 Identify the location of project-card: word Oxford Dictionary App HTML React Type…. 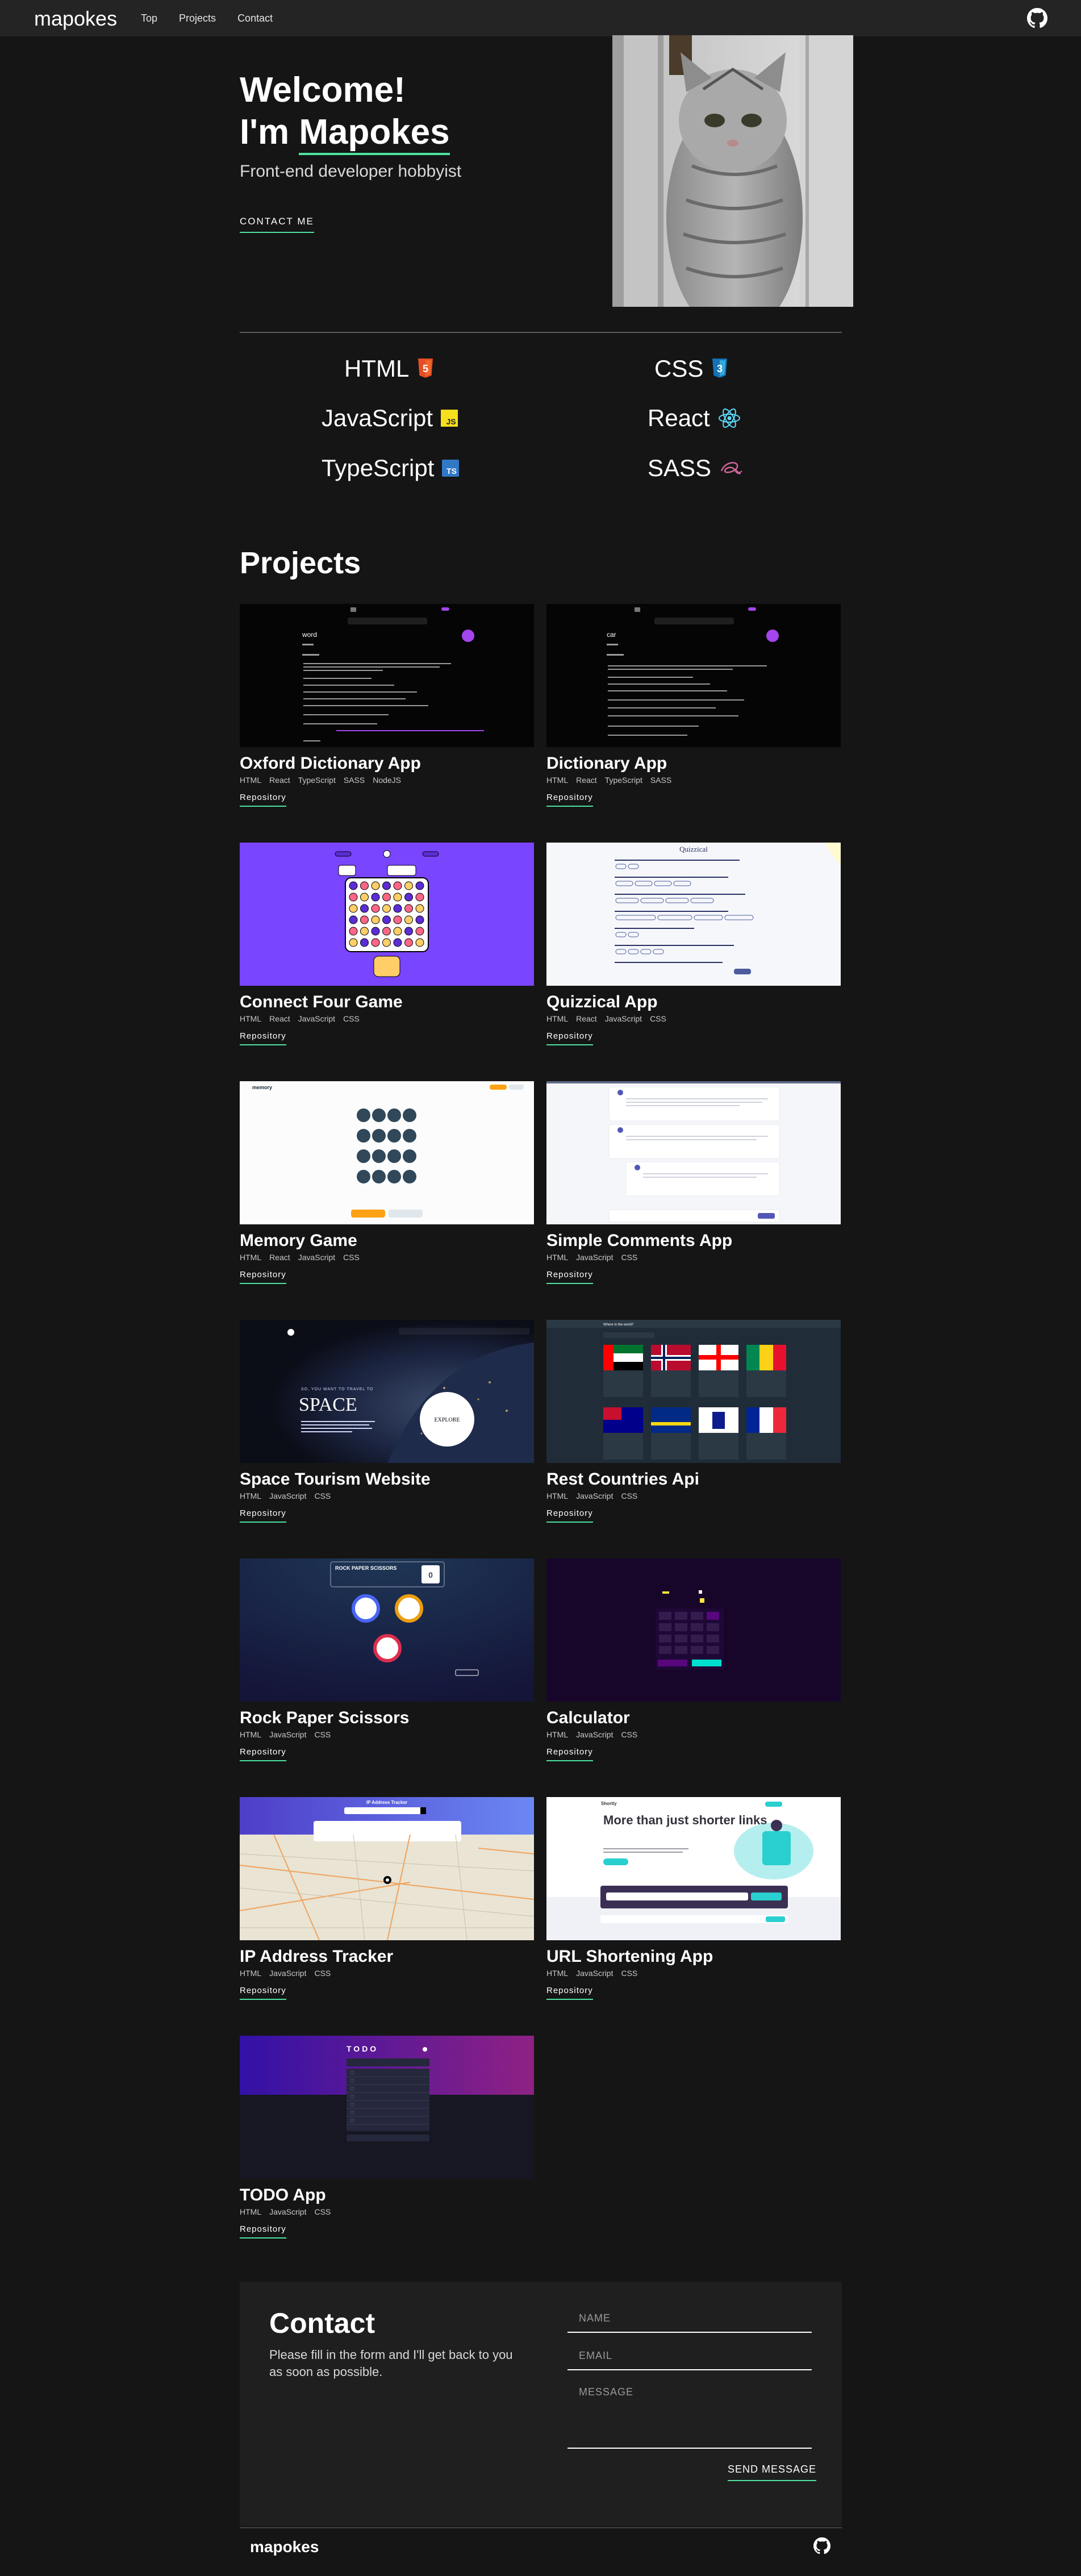
(387, 705).